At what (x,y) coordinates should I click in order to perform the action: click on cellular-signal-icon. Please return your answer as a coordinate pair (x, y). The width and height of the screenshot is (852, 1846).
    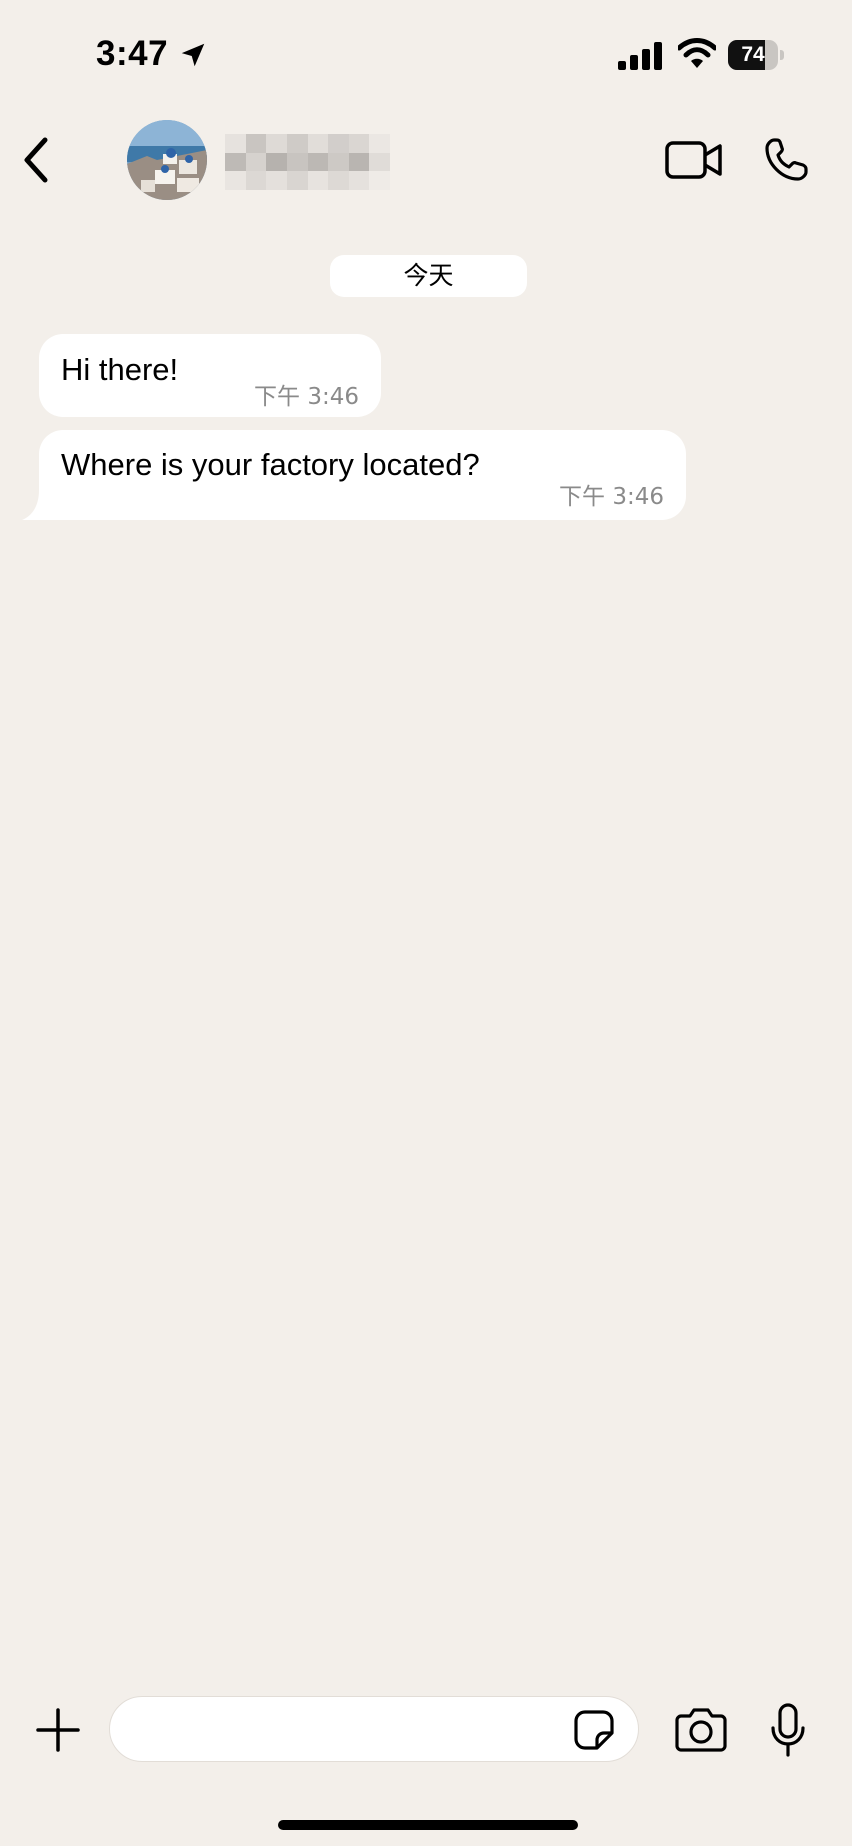
    Looking at the image, I should click on (640, 56).